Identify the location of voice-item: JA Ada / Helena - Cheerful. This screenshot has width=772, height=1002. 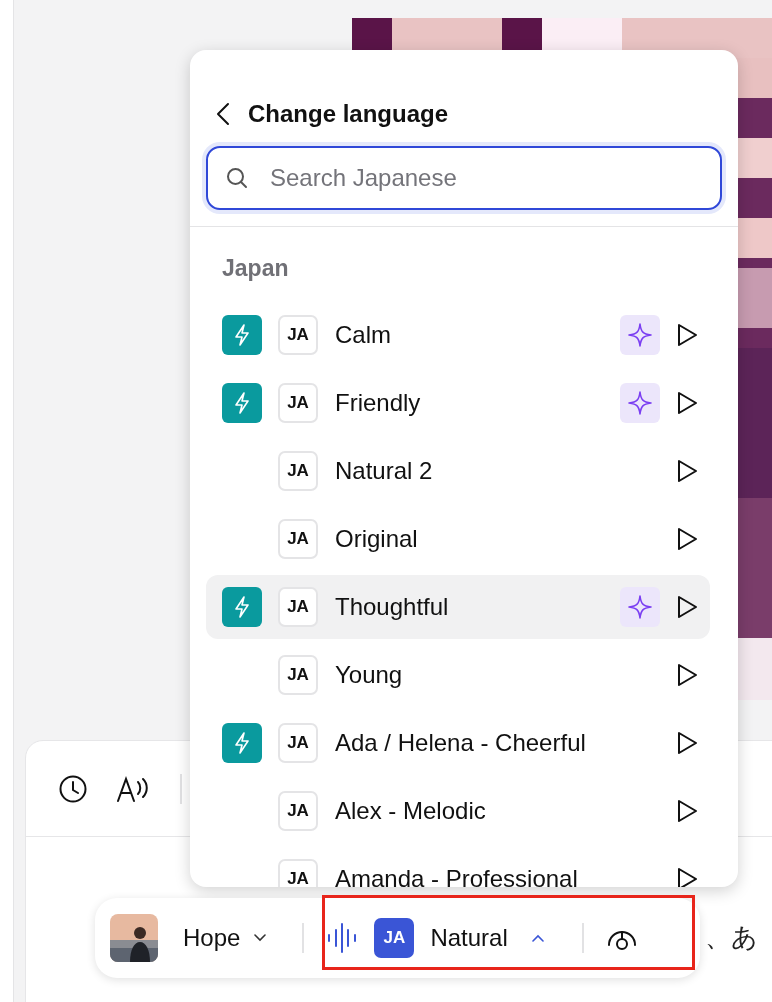
(458, 743).